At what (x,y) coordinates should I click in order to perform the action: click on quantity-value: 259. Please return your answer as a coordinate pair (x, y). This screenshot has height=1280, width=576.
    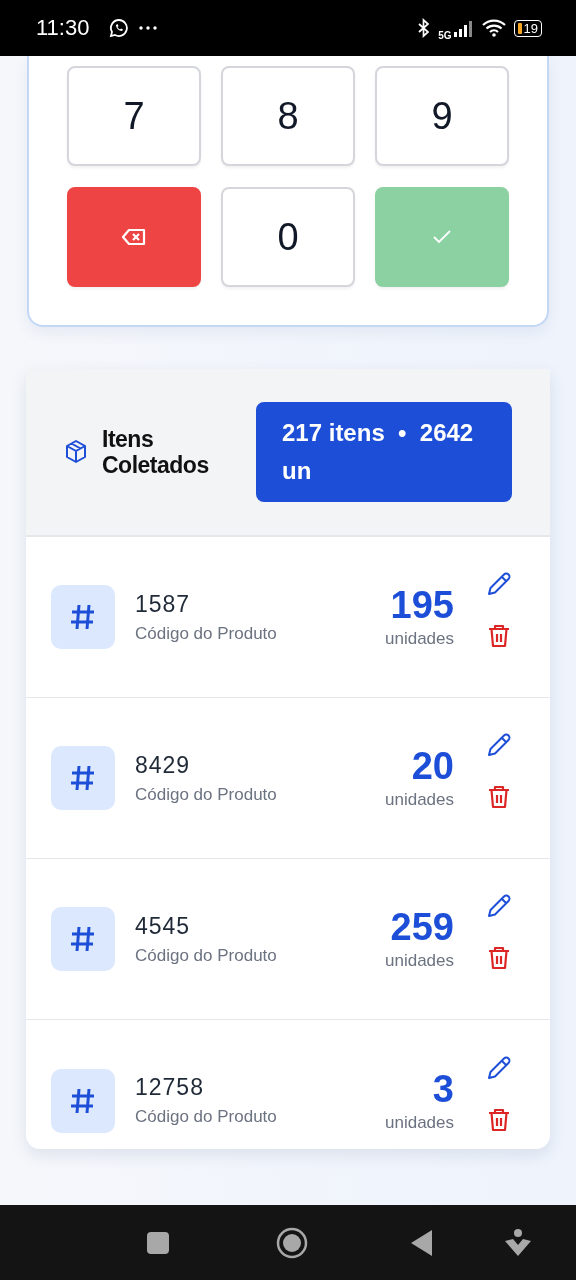
    Looking at the image, I should click on (422, 927).